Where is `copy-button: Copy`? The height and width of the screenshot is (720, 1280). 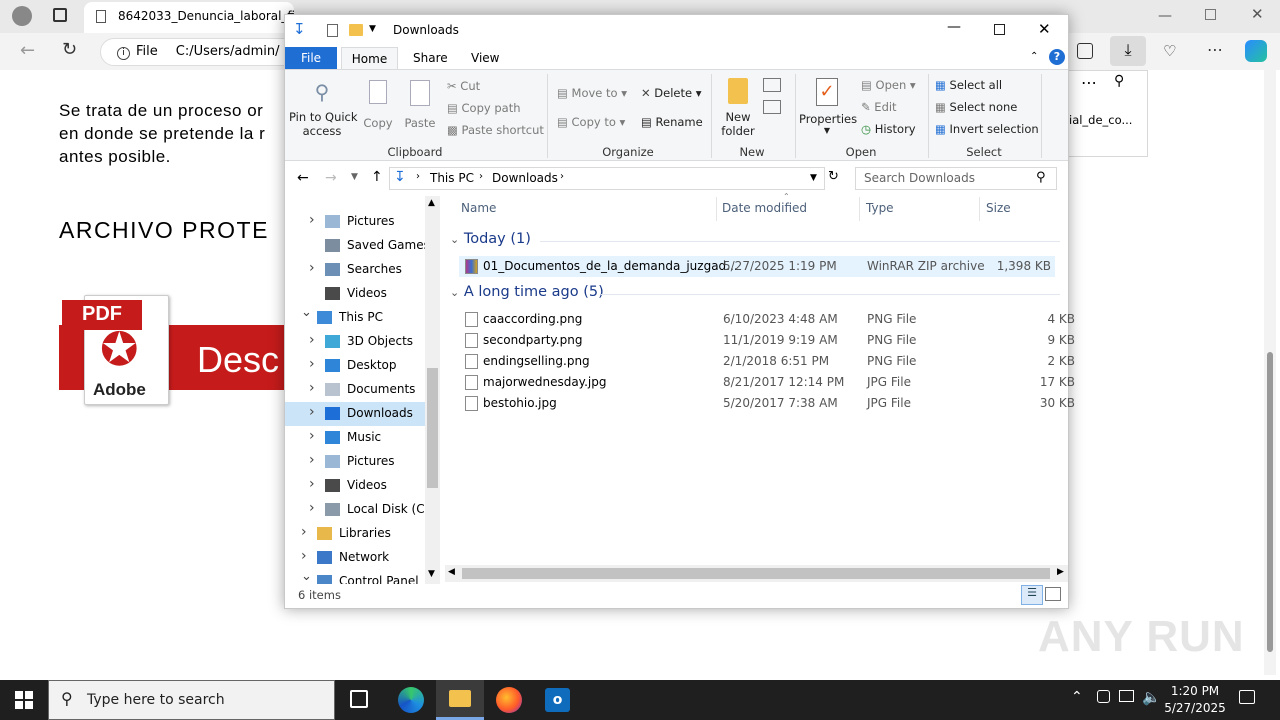
copy-button: Copy is located at coordinates (378, 105).